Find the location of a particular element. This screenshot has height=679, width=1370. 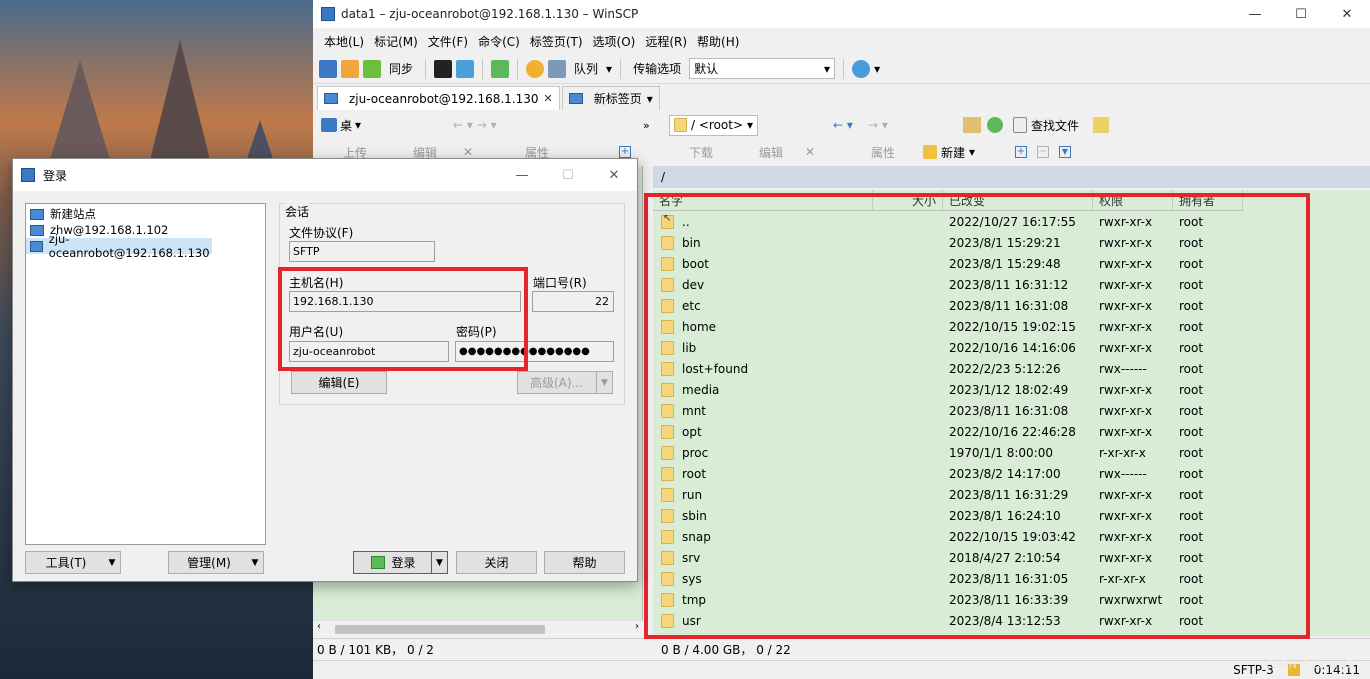

menu-remote: 远程(R) is located at coordinates (666, 41).